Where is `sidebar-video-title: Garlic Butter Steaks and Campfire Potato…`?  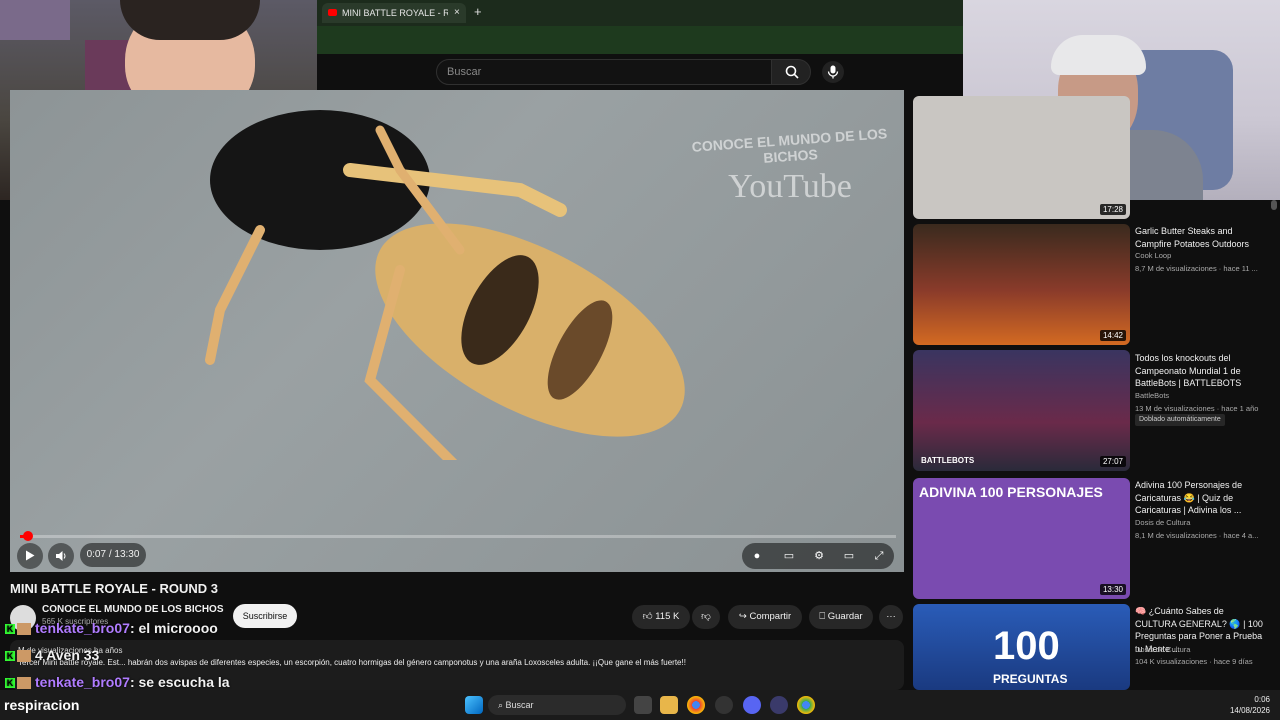 sidebar-video-title: Garlic Butter Steaks and Campfire Potato… is located at coordinates (1199, 237).